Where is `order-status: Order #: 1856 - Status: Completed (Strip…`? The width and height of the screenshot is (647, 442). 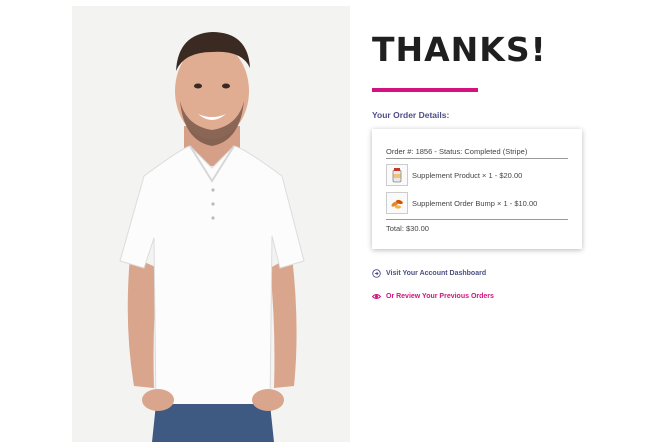 order-status: Order #: 1856 - Status: Completed (Strip… is located at coordinates (457, 151).